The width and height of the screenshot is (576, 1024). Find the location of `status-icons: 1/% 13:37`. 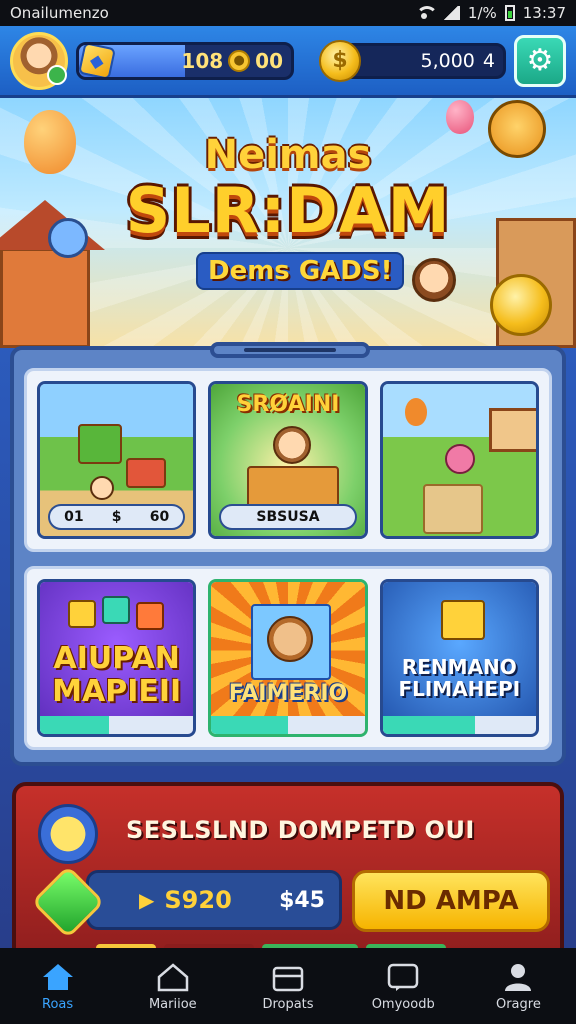

status-icons: 1/% 13:37 is located at coordinates (490, 13).